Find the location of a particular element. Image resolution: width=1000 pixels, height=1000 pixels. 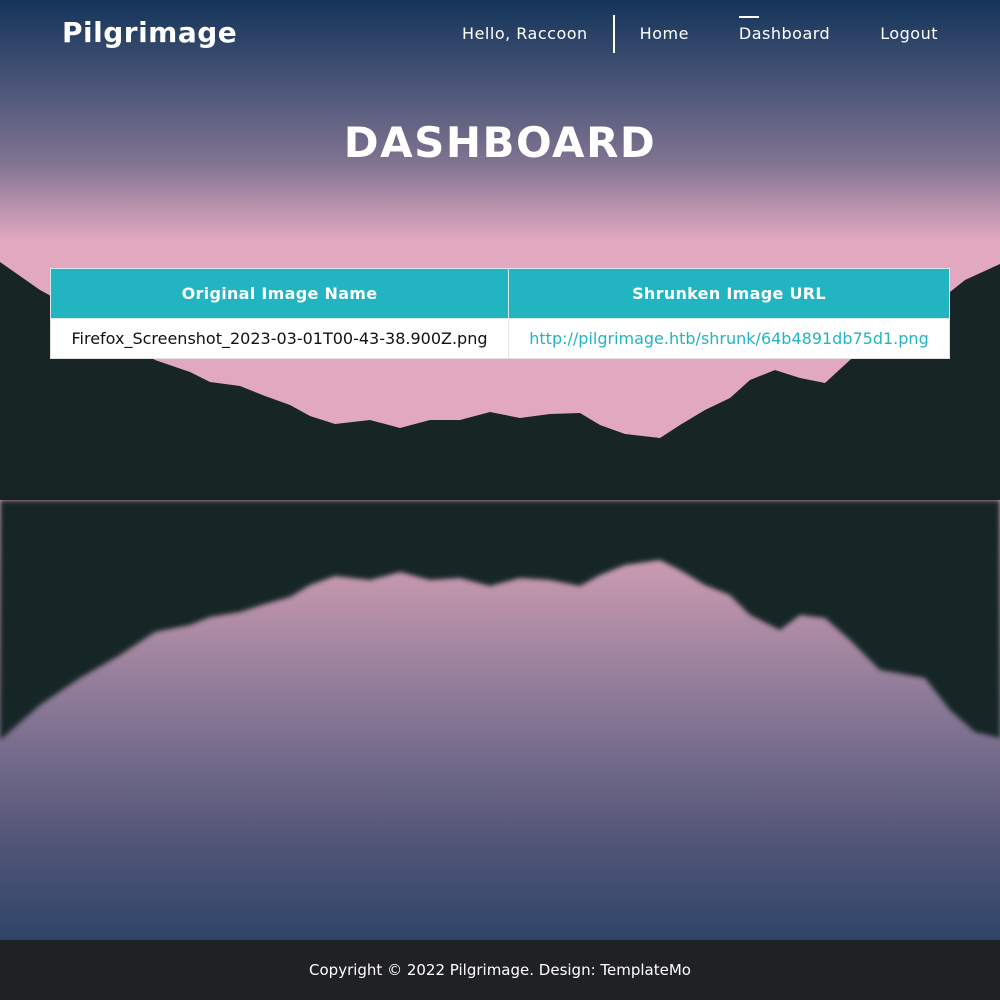

user-greeting: Hello, Raccoon is located at coordinates (538, 34).